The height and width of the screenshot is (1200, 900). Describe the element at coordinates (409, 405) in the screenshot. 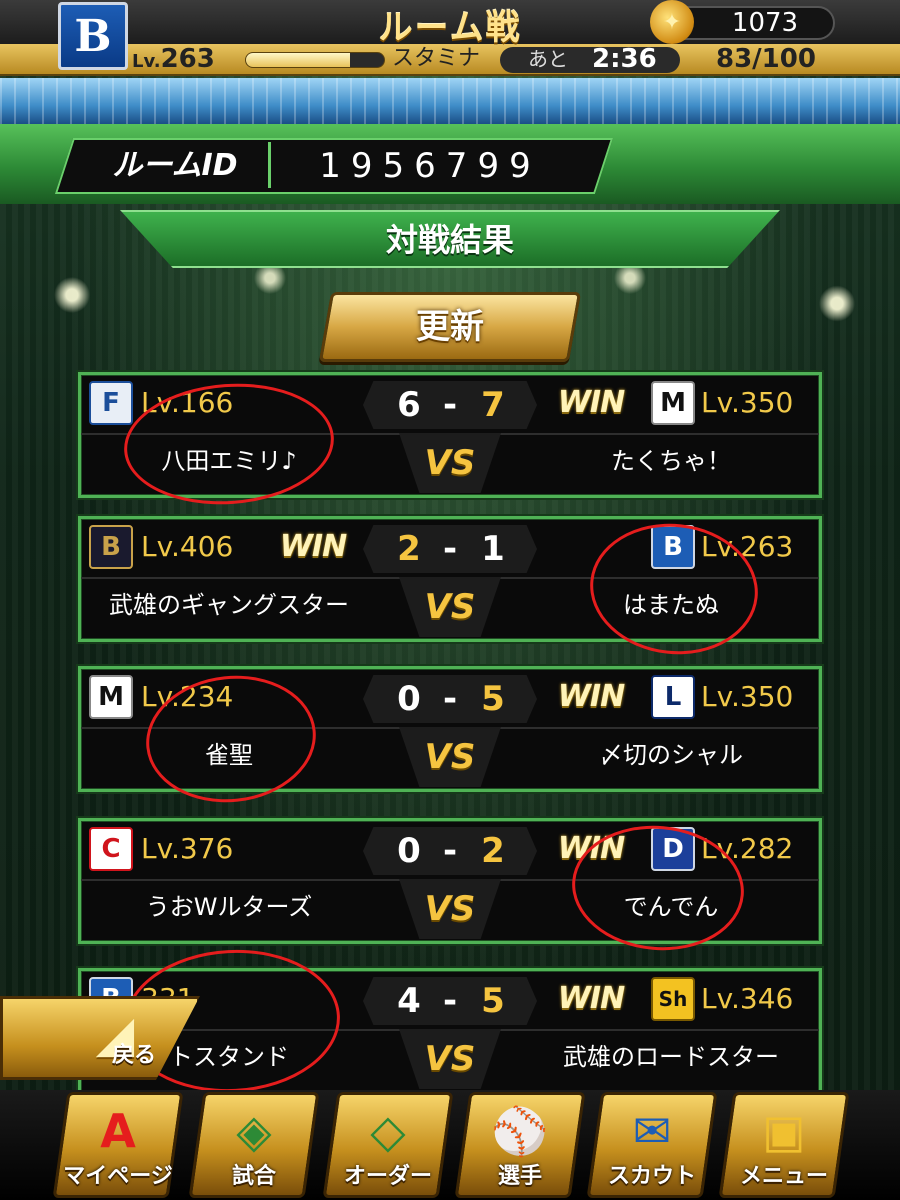

I see `left-score: 6` at that location.